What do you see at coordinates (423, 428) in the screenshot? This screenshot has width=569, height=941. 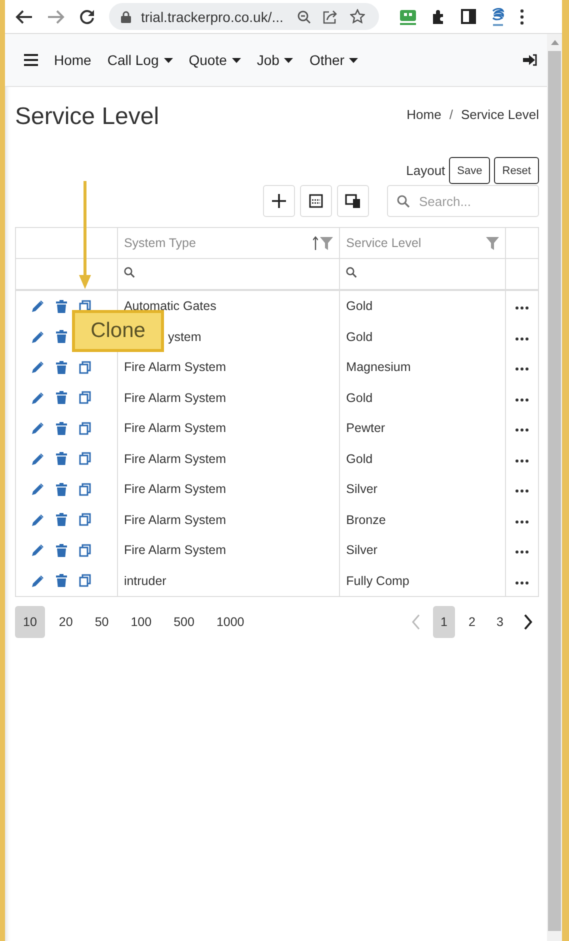 I see `table-cell: Pewter` at bounding box center [423, 428].